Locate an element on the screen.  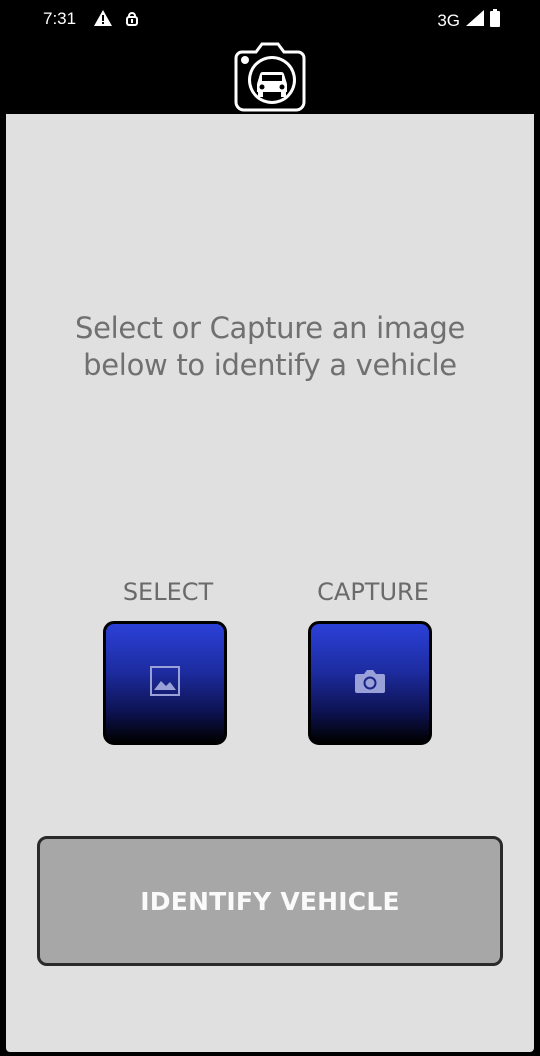
capture-image-button is located at coordinates (370, 683).